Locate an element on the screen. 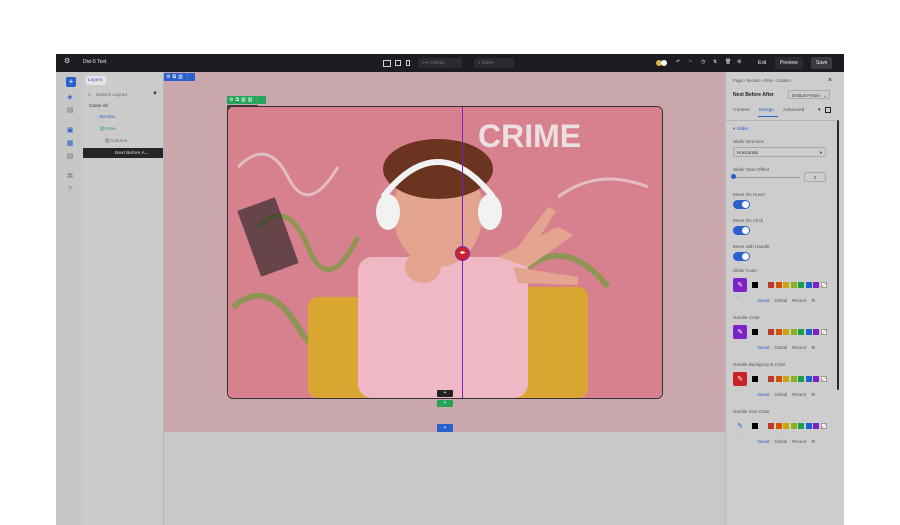 This screenshot has height=525, width=900. tab-layers: Layers is located at coordinates (96, 80).